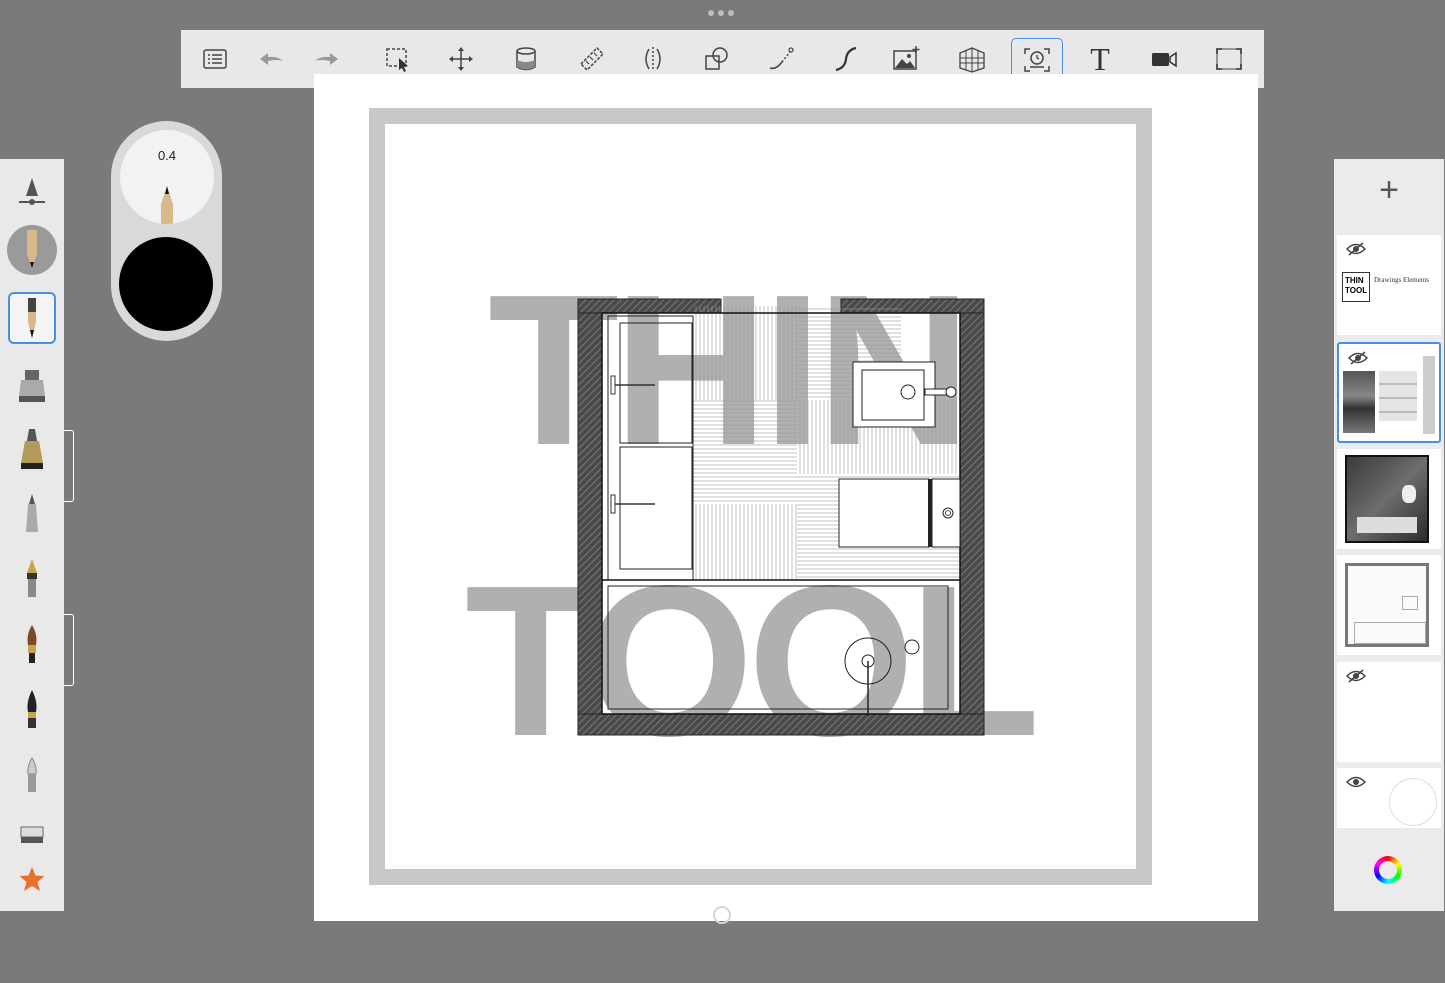 This screenshot has height=983, width=1445. What do you see at coordinates (723, 14) in the screenshot?
I see `window-handle-dots` at bounding box center [723, 14].